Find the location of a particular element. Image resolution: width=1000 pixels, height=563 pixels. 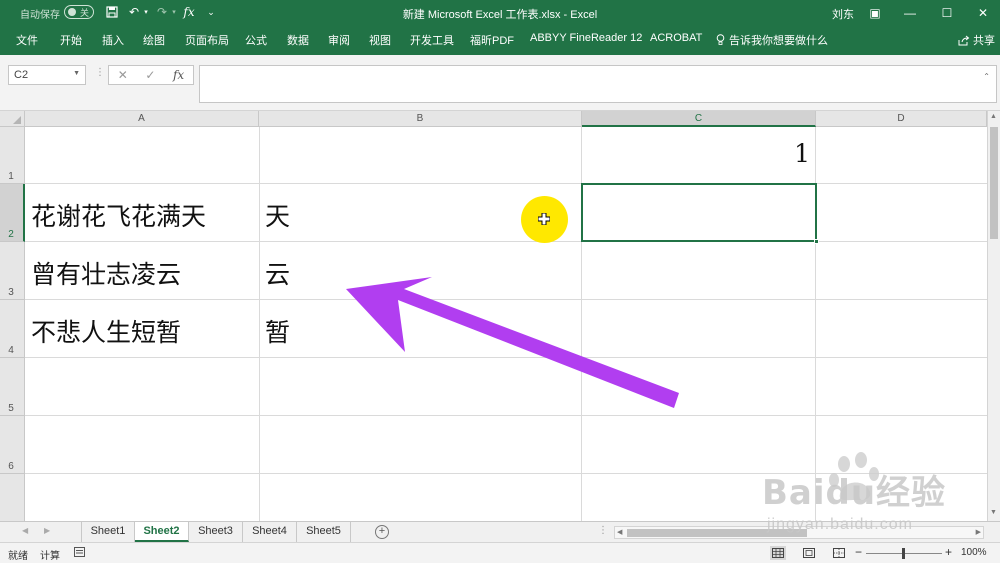

share-icon is located at coordinates (964, 40).